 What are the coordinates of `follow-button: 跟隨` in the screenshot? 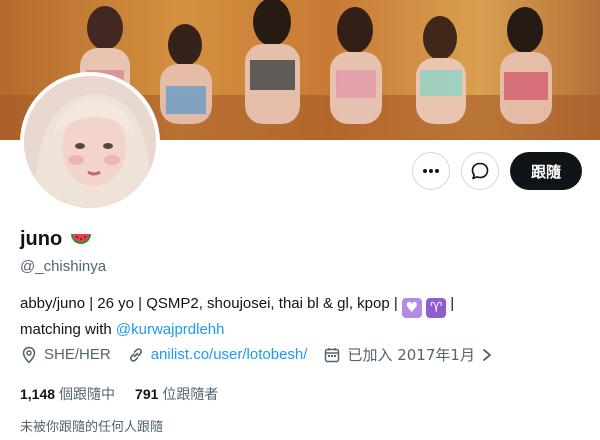 It's located at (546, 171).